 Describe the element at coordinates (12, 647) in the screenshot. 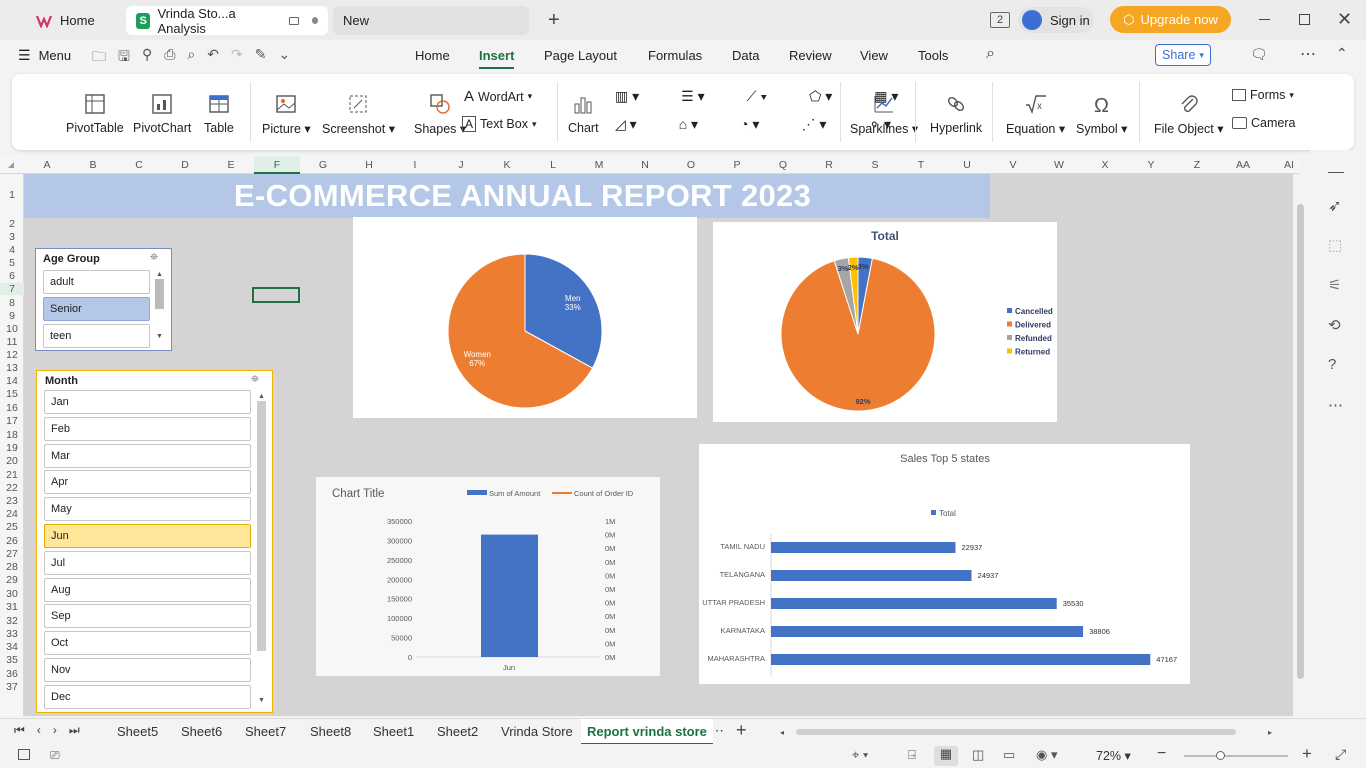

I see `row-header: 34` at that location.